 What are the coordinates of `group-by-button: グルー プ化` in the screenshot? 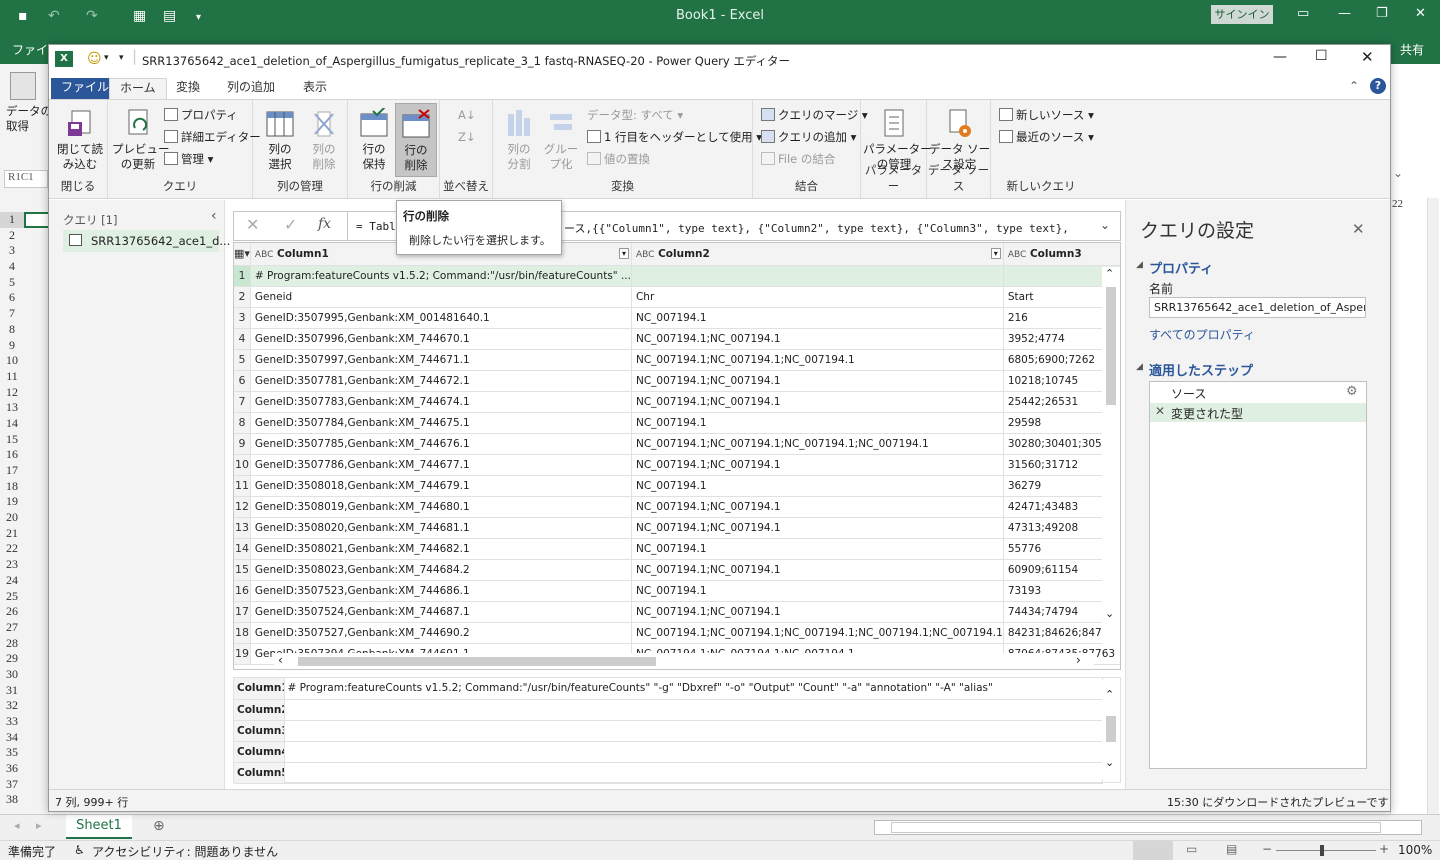 It's located at (561, 140).